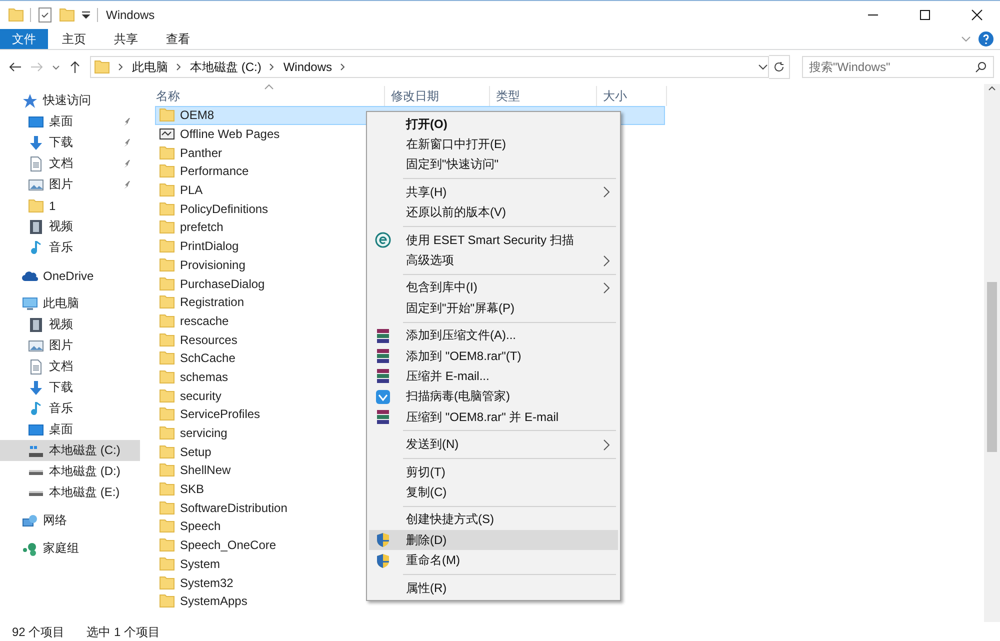 This screenshot has width=1000, height=641. I want to click on file-name: SKB, so click(192, 489).